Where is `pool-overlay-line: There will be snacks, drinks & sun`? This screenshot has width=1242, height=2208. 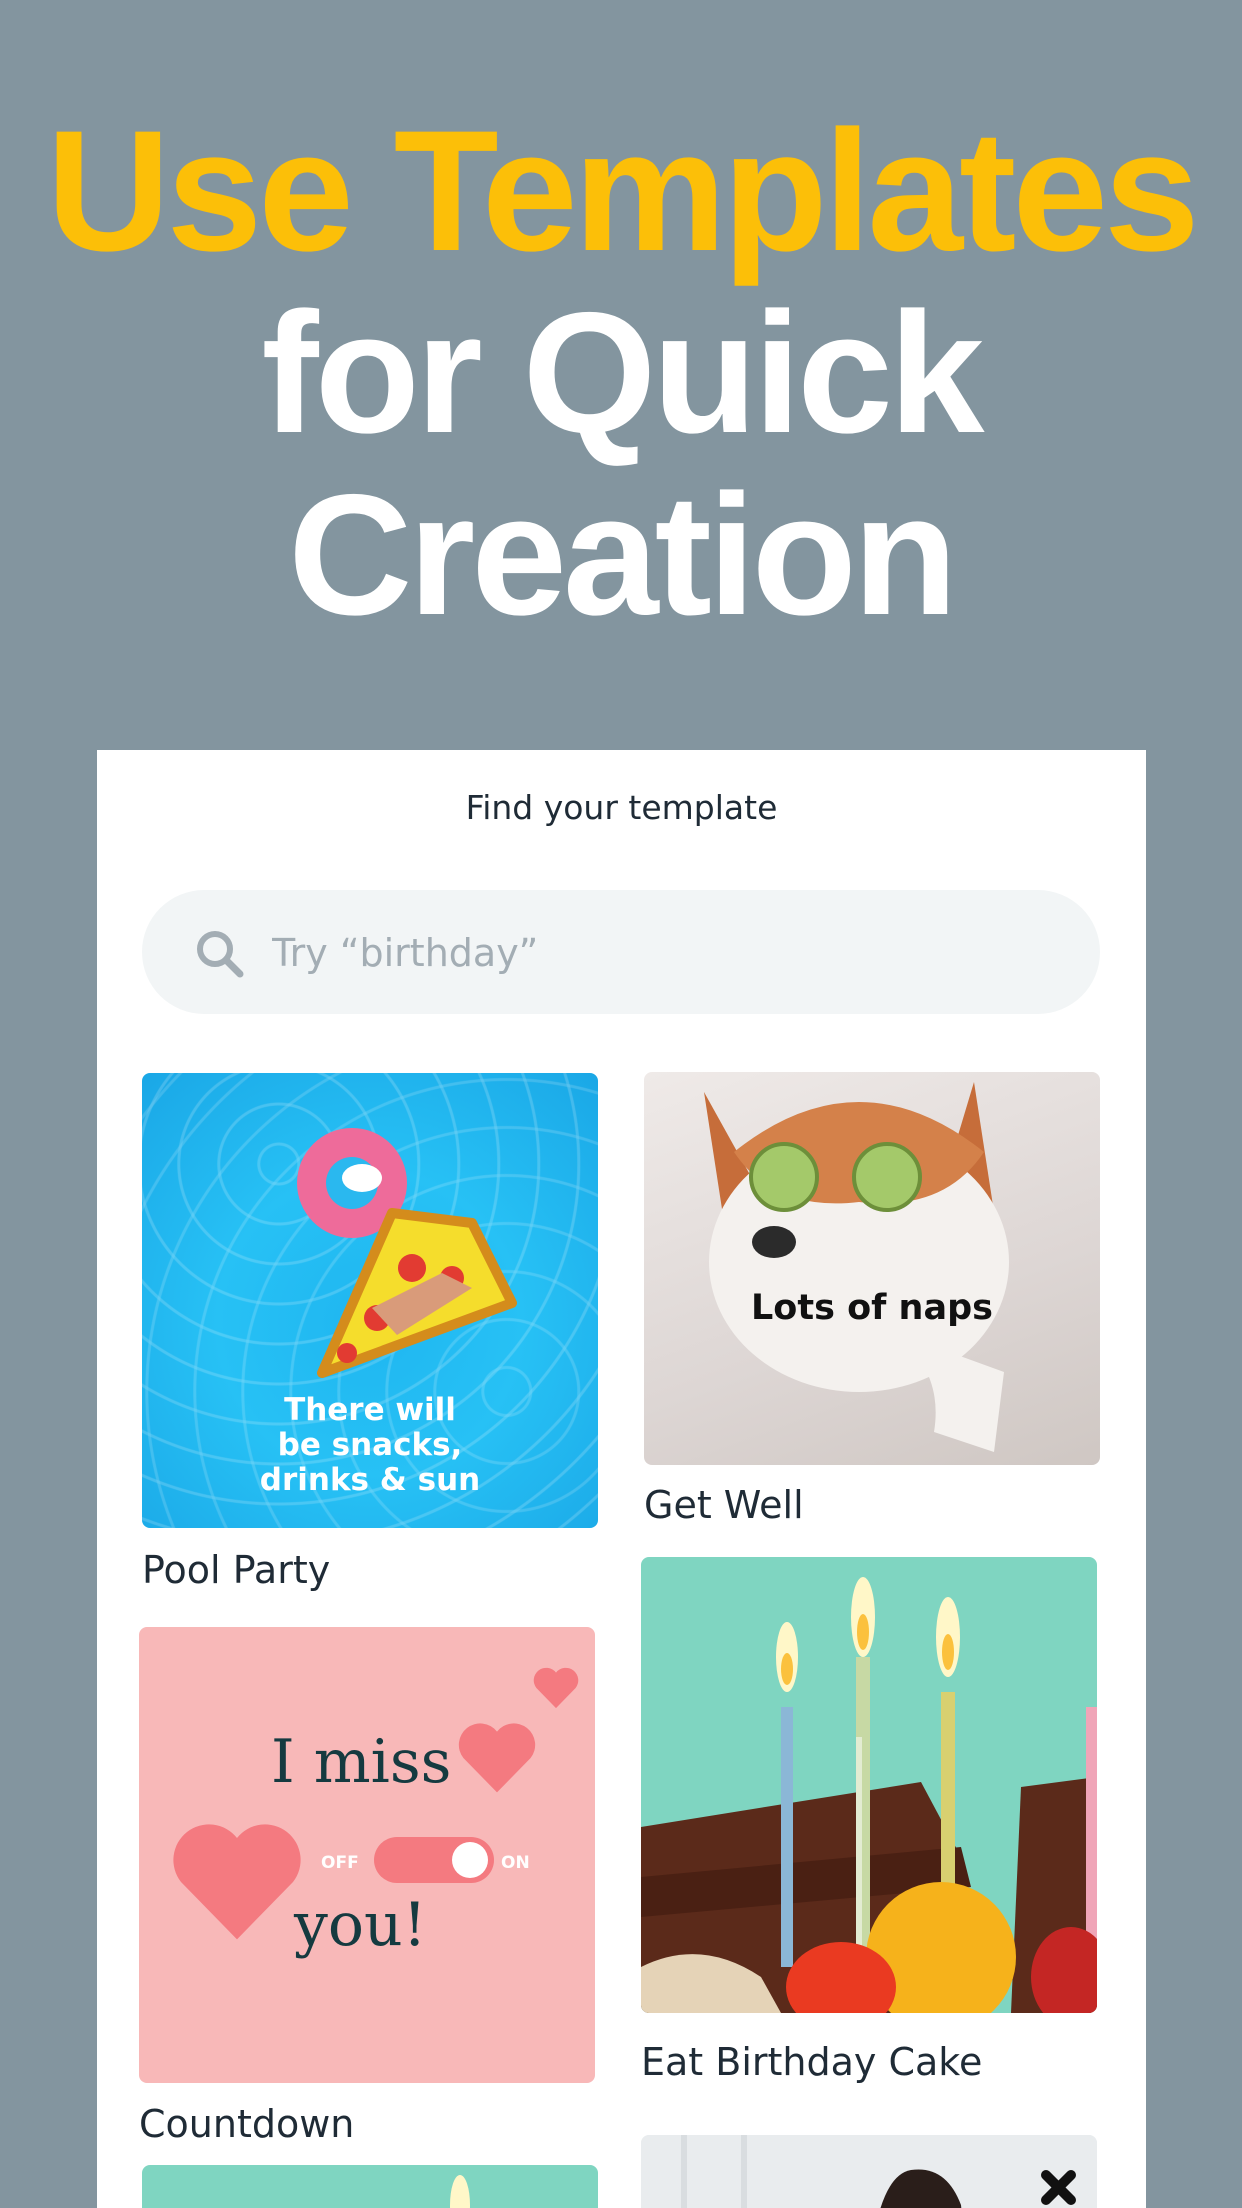 pool-overlay-line: There will be snacks, drinks & sun is located at coordinates (370, 1445).